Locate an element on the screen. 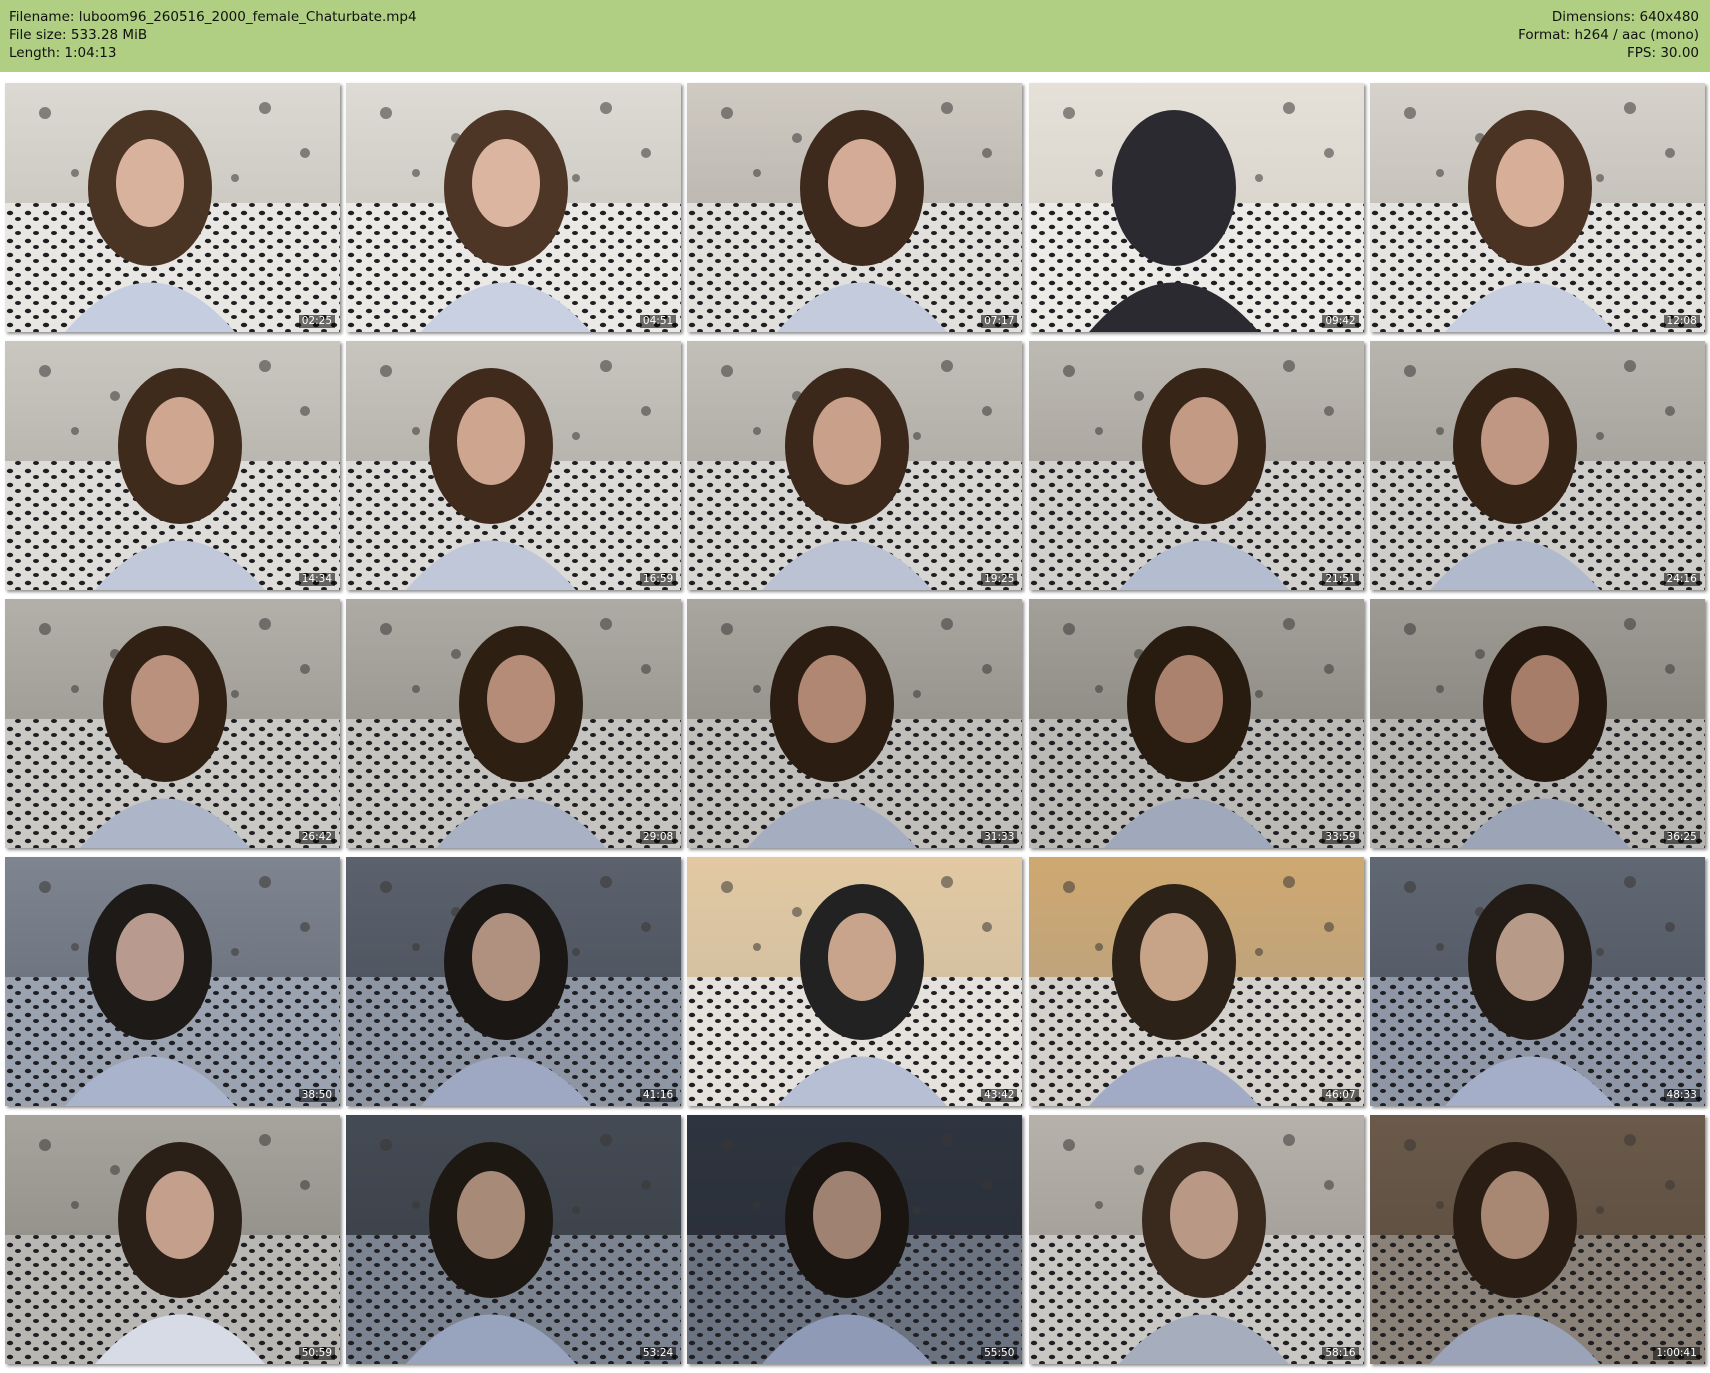 The image size is (1710, 1373). thumbnail-timestamp: 09:42 is located at coordinates (1340, 321).